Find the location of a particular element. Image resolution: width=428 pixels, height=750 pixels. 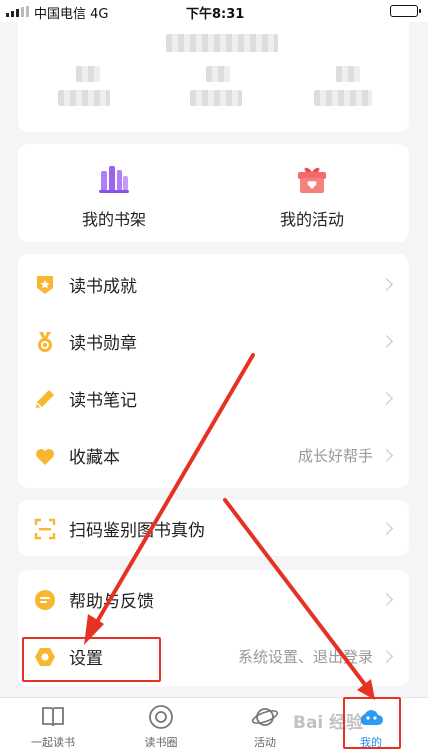

collection-row: 收藏本 成长好帮手 is located at coordinates (213, 455).